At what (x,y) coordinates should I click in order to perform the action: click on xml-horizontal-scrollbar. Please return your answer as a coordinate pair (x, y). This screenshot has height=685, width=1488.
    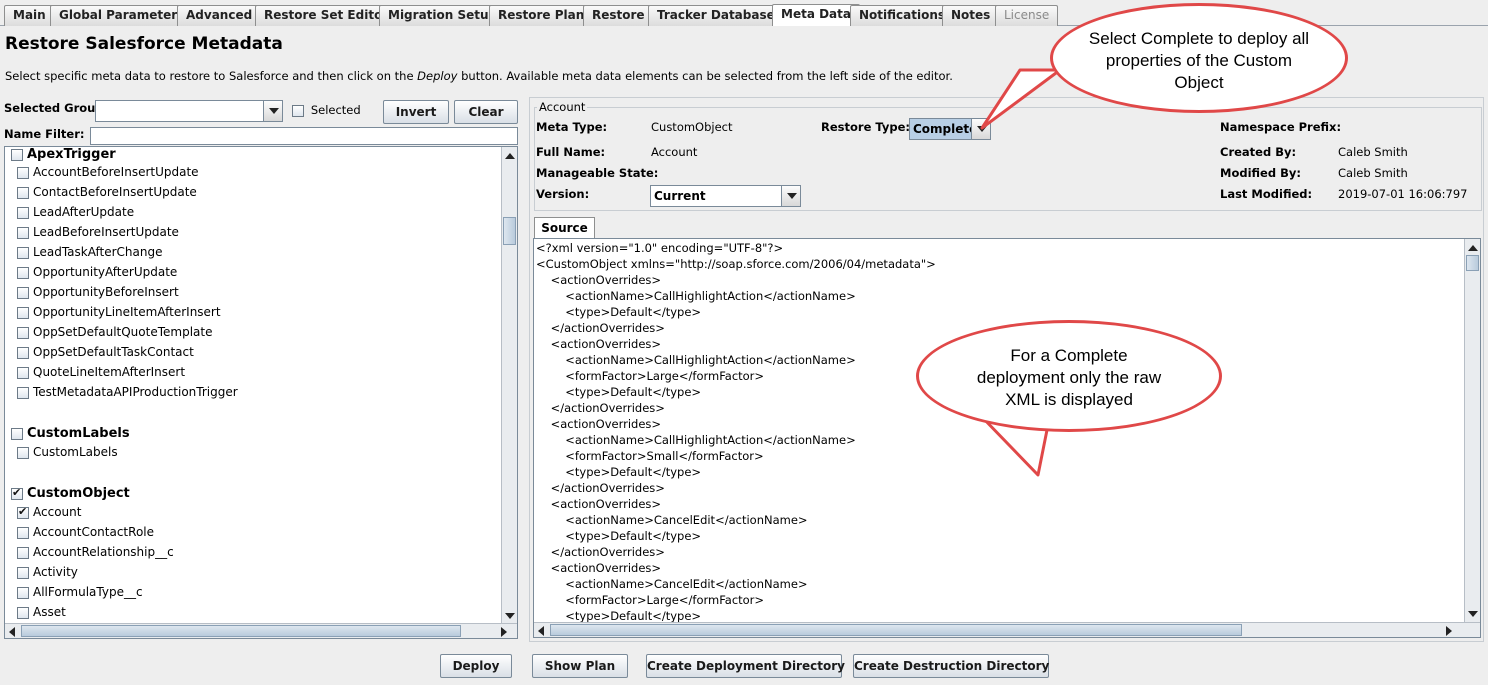
    Looking at the image, I should click on (1007, 629).